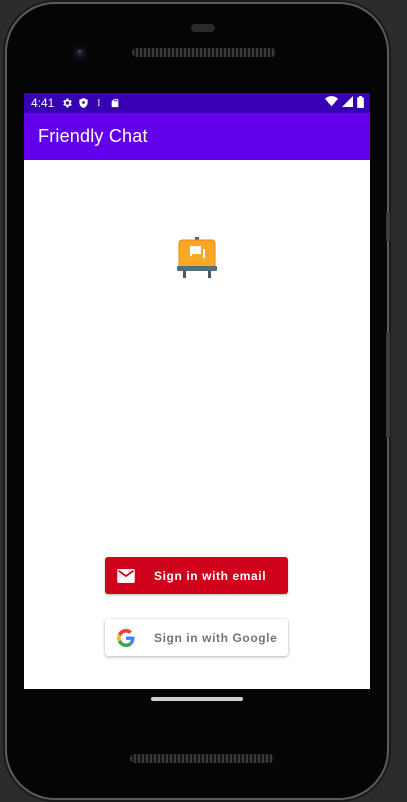 Image resolution: width=407 pixels, height=802 pixels. Describe the element at coordinates (93, 136) in the screenshot. I see `app-title: Friendly Chat` at that location.